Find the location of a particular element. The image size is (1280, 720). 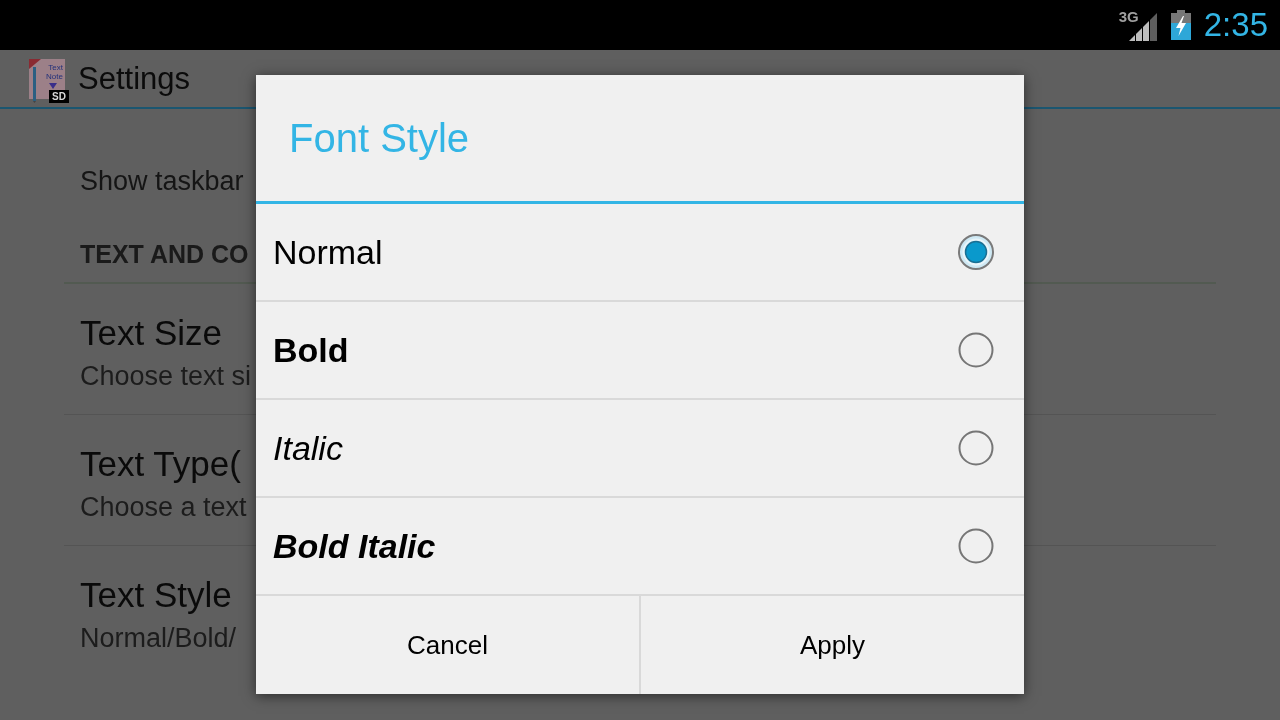

battery-charging-icon is located at coordinates (1180, 25).